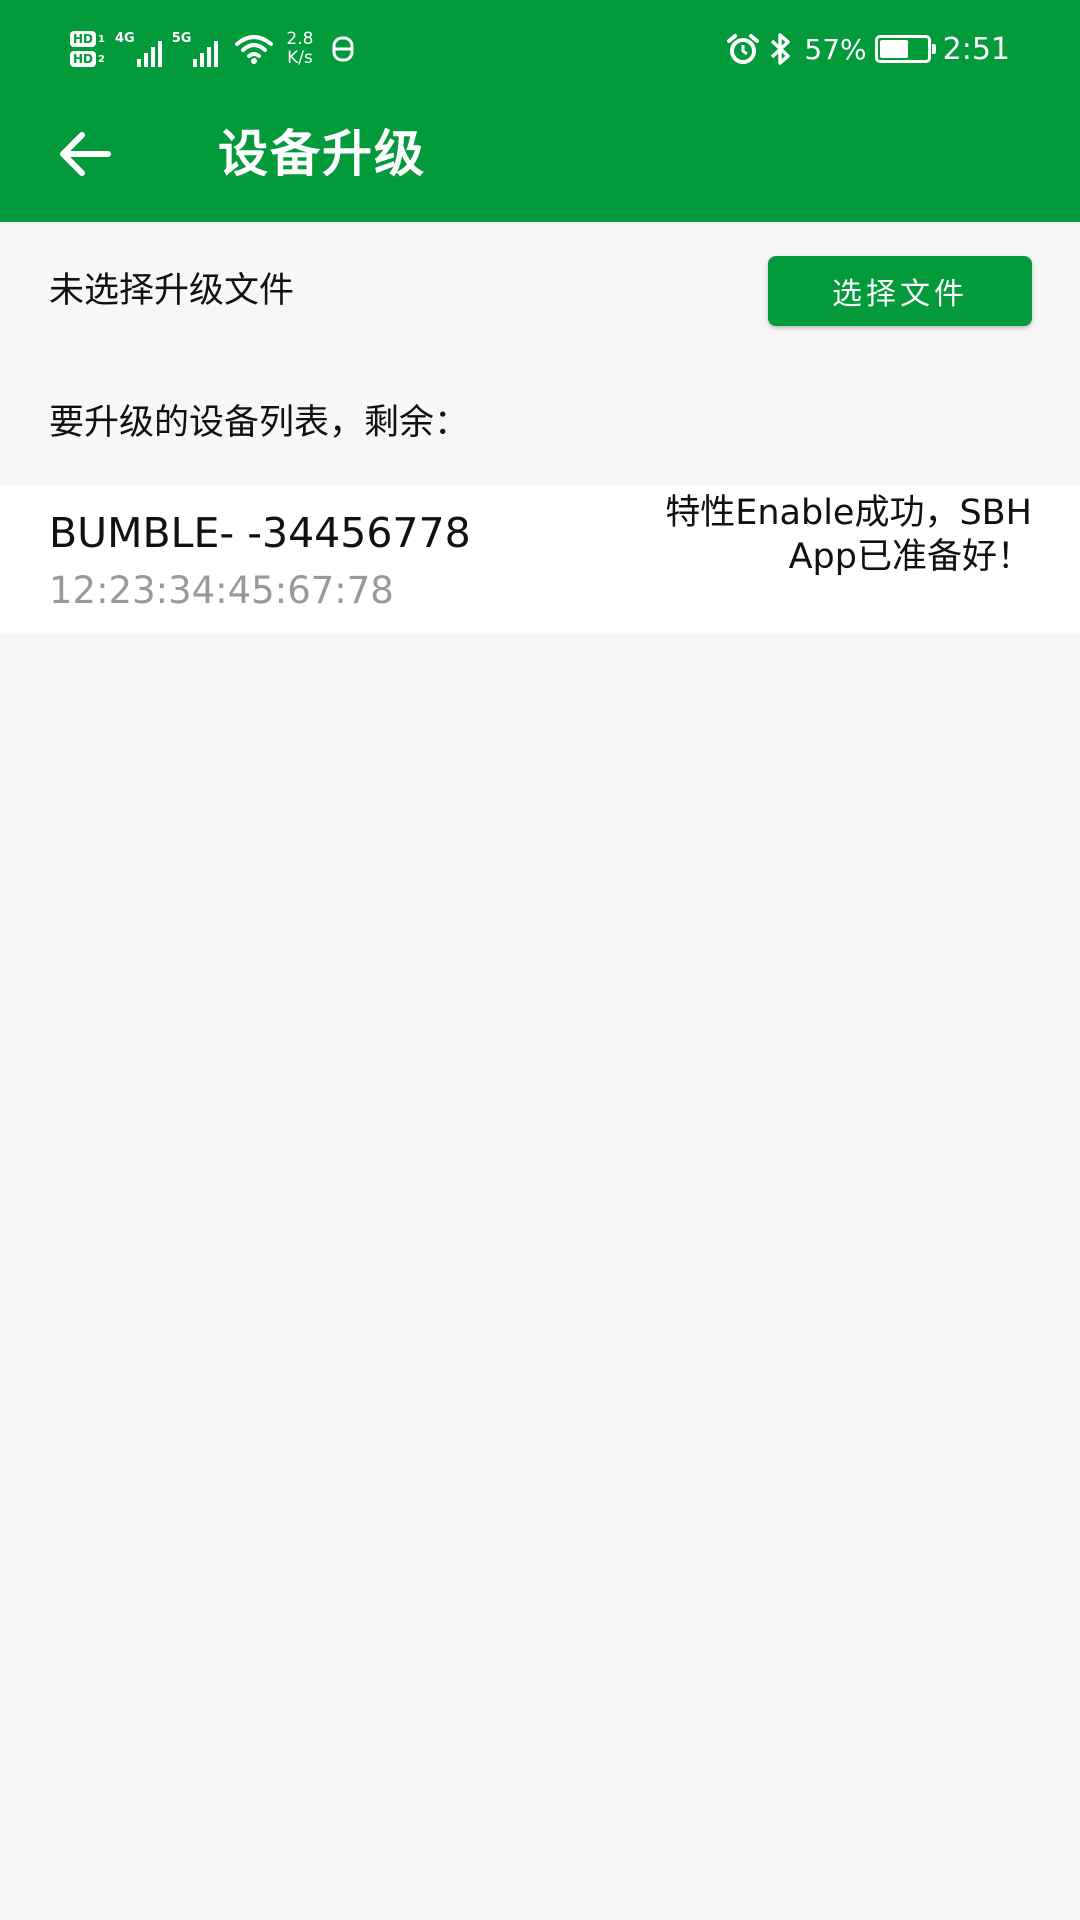  I want to click on status-bar-right: 57% 2:51, so click(868, 49).